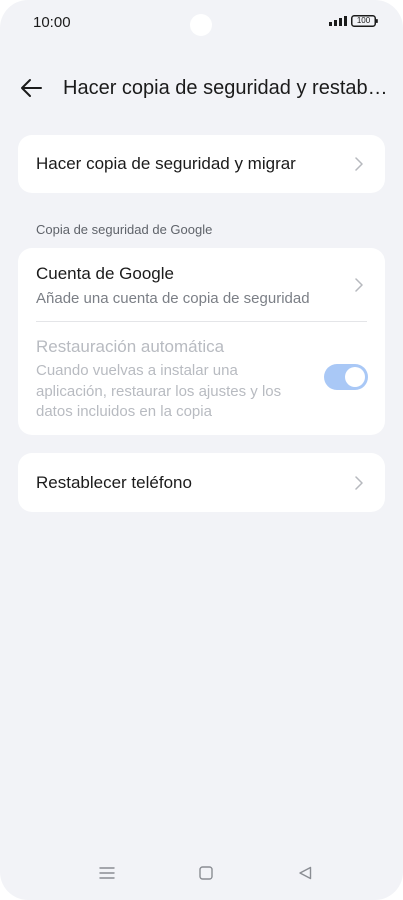 The width and height of the screenshot is (403, 900). I want to click on app-bar: Hacer copia de seguridad y restablecer, so click(201, 88).